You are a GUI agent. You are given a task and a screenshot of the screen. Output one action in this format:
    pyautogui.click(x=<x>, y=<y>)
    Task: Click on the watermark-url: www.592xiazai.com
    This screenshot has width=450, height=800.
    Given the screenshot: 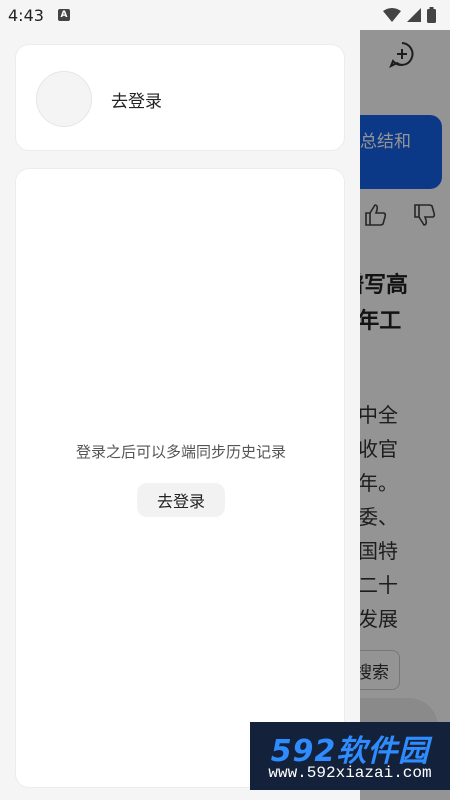 What is the action you would take?
    pyautogui.click(x=350, y=773)
    